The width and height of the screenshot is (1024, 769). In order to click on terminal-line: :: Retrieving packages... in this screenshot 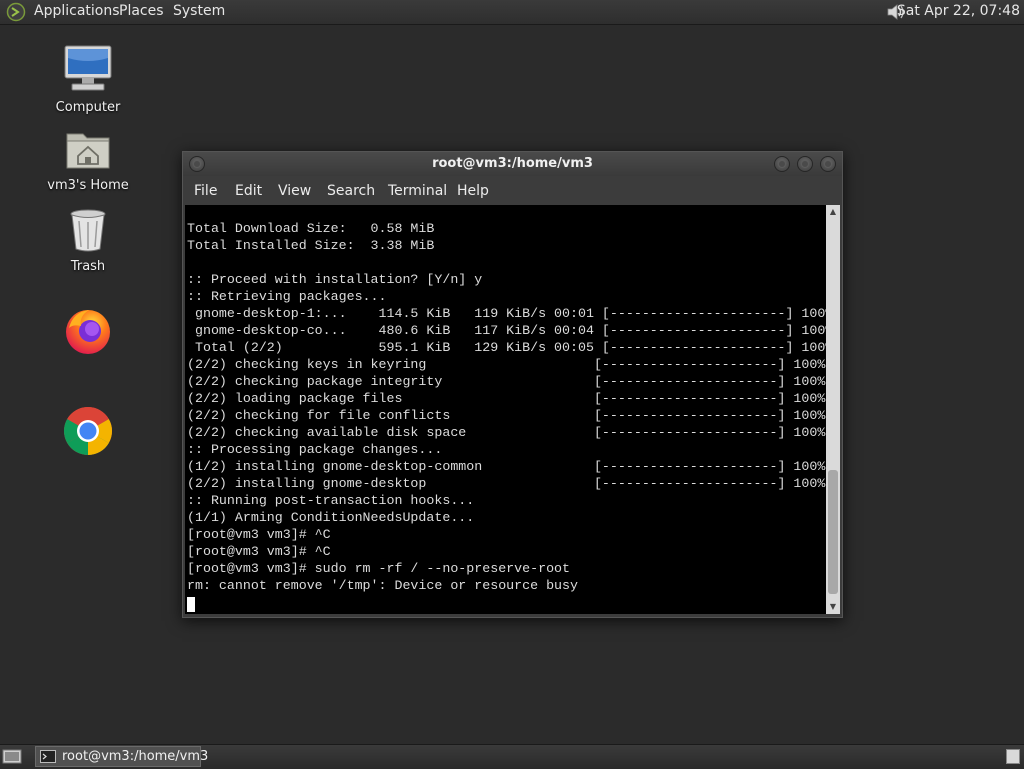, I will do `click(287, 296)`.